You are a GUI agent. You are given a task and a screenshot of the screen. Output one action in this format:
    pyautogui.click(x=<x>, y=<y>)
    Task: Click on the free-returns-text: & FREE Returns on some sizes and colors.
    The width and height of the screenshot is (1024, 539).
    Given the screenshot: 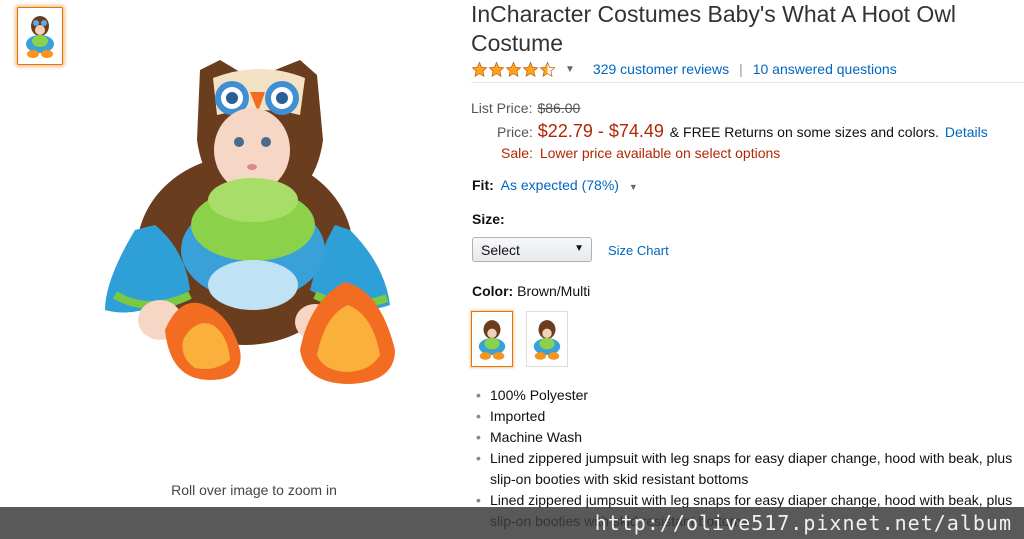 What is the action you would take?
    pyautogui.click(x=804, y=132)
    